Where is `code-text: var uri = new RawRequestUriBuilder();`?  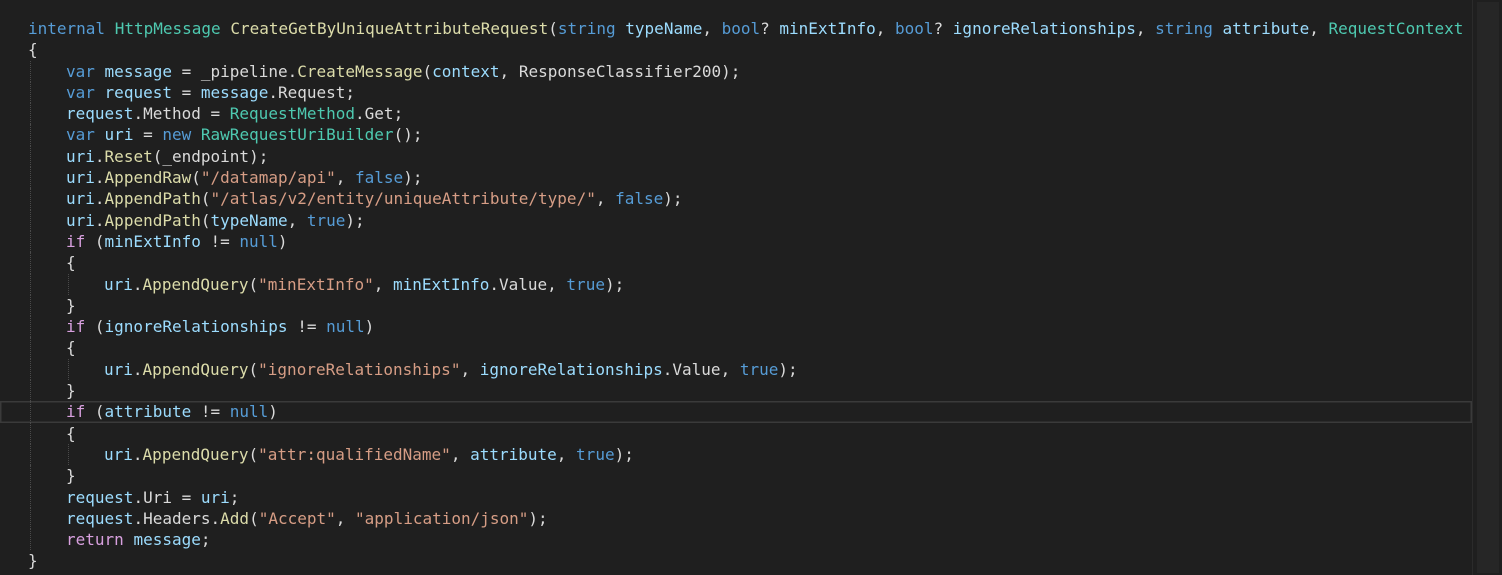
code-text: var uri = new RawRequestUriBuilder(); is located at coordinates (244, 134).